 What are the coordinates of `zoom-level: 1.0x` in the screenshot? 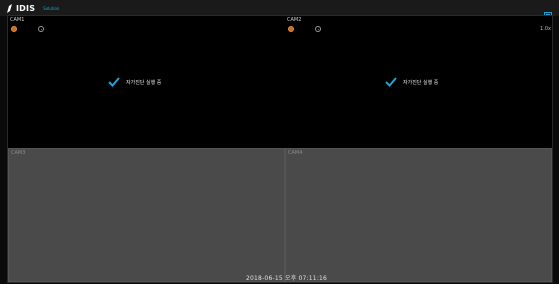 It's located at (545, 29).